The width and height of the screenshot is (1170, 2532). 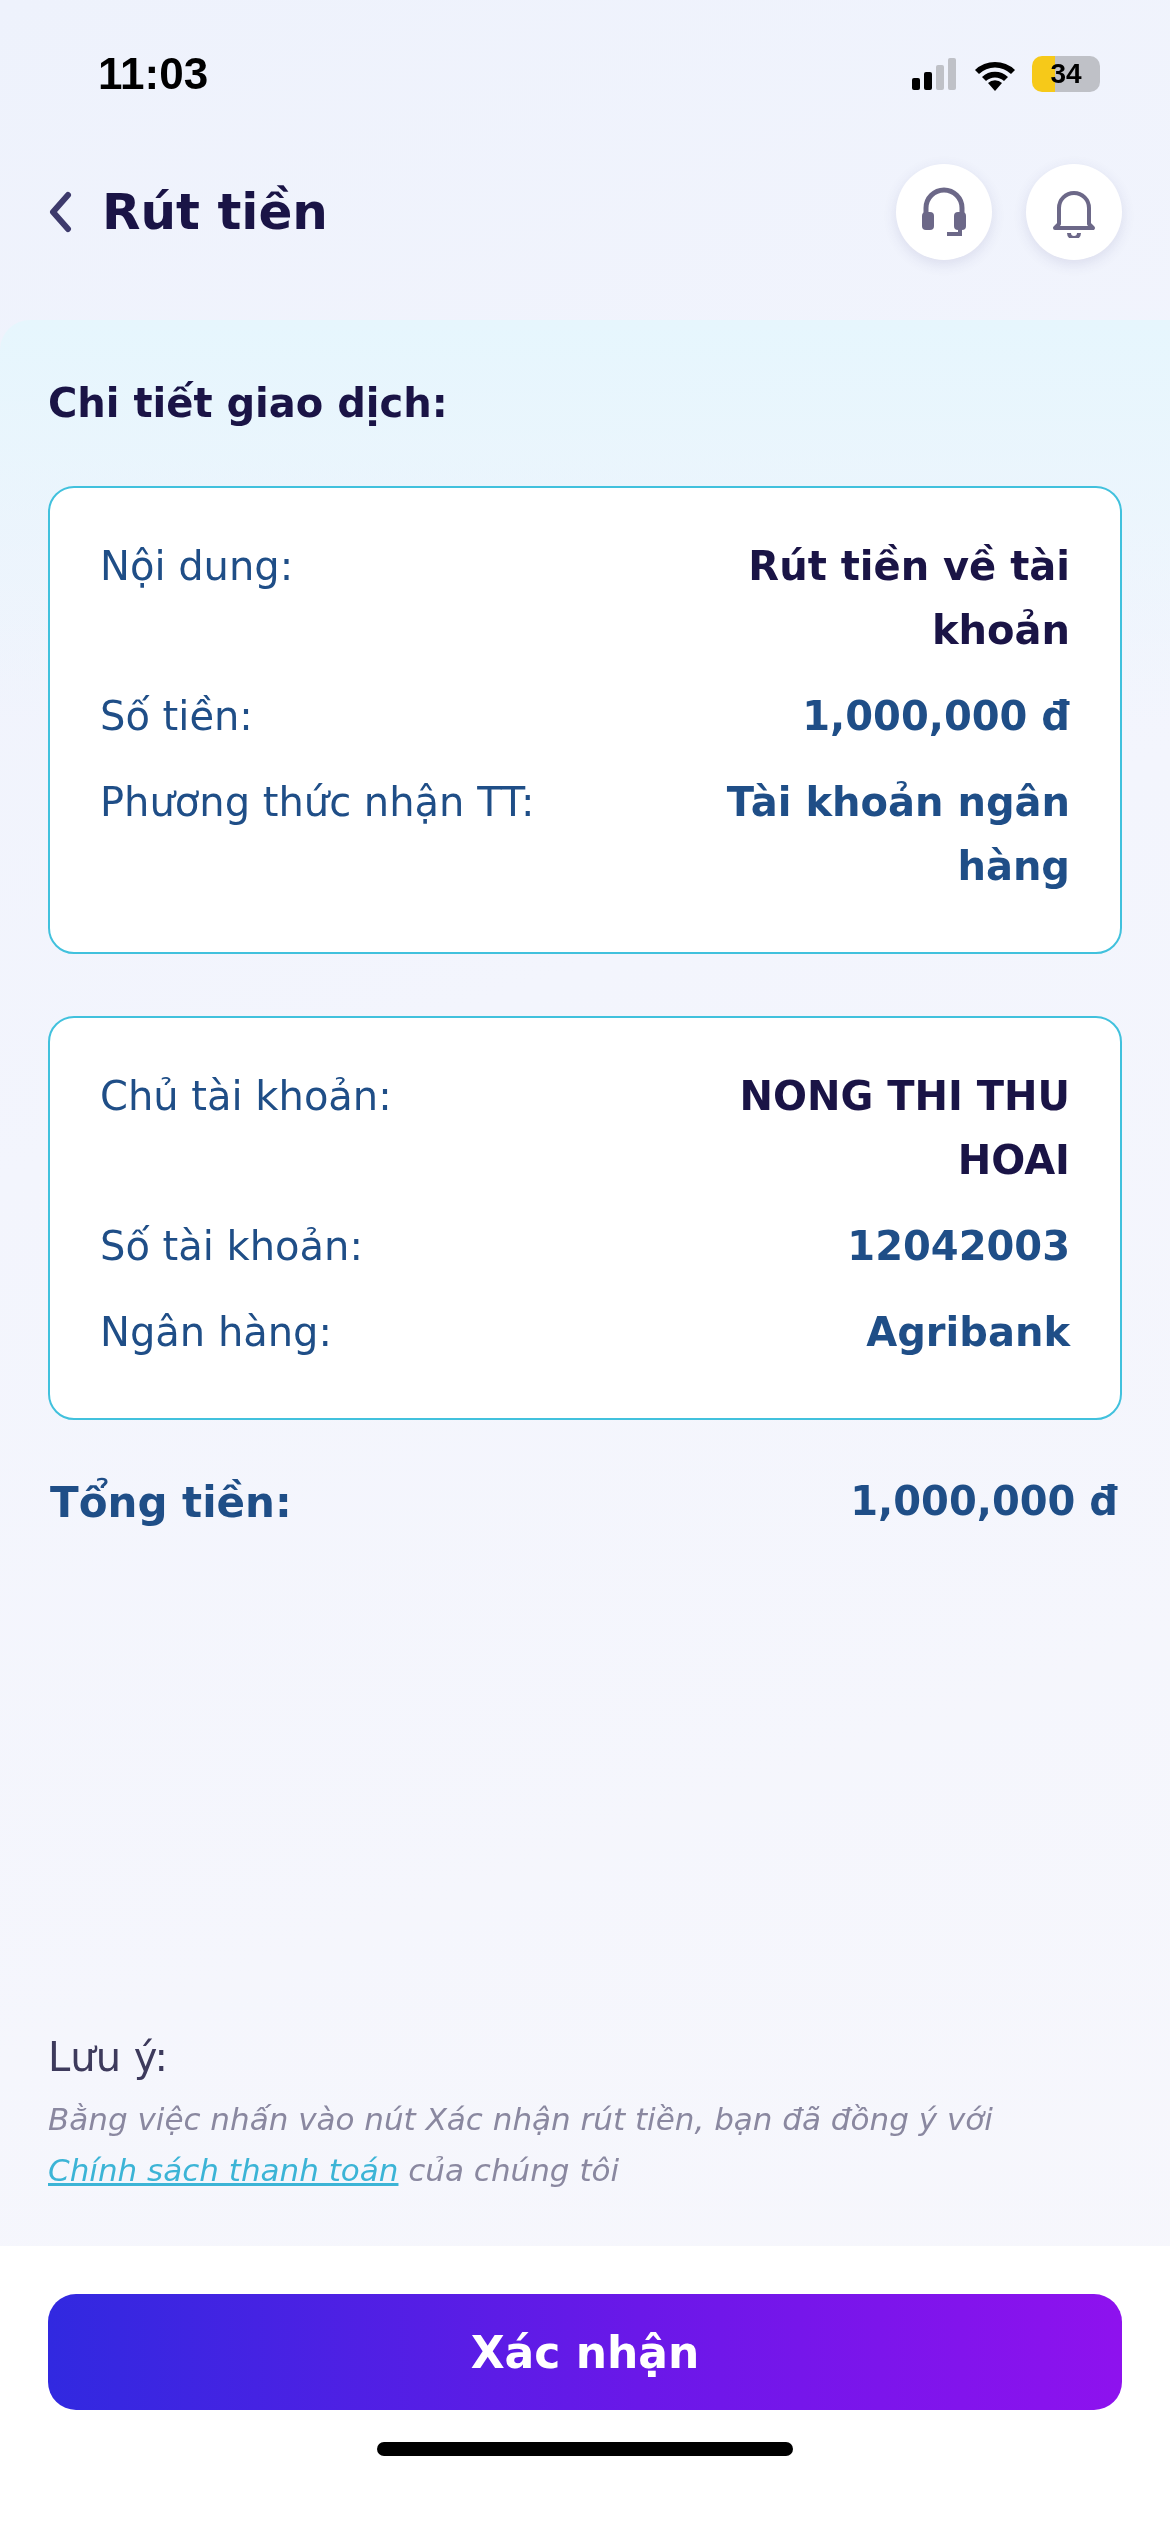 I want to click on back-icon, so click(x=60, y=212).